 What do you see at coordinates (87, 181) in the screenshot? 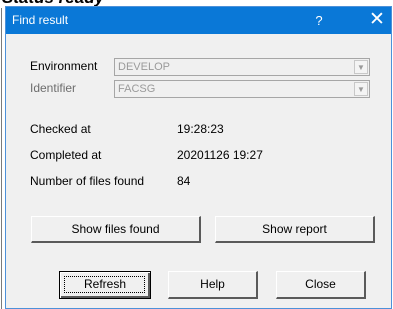
I see `files-found-label: Number of files found` at bounding box center [87, 181].